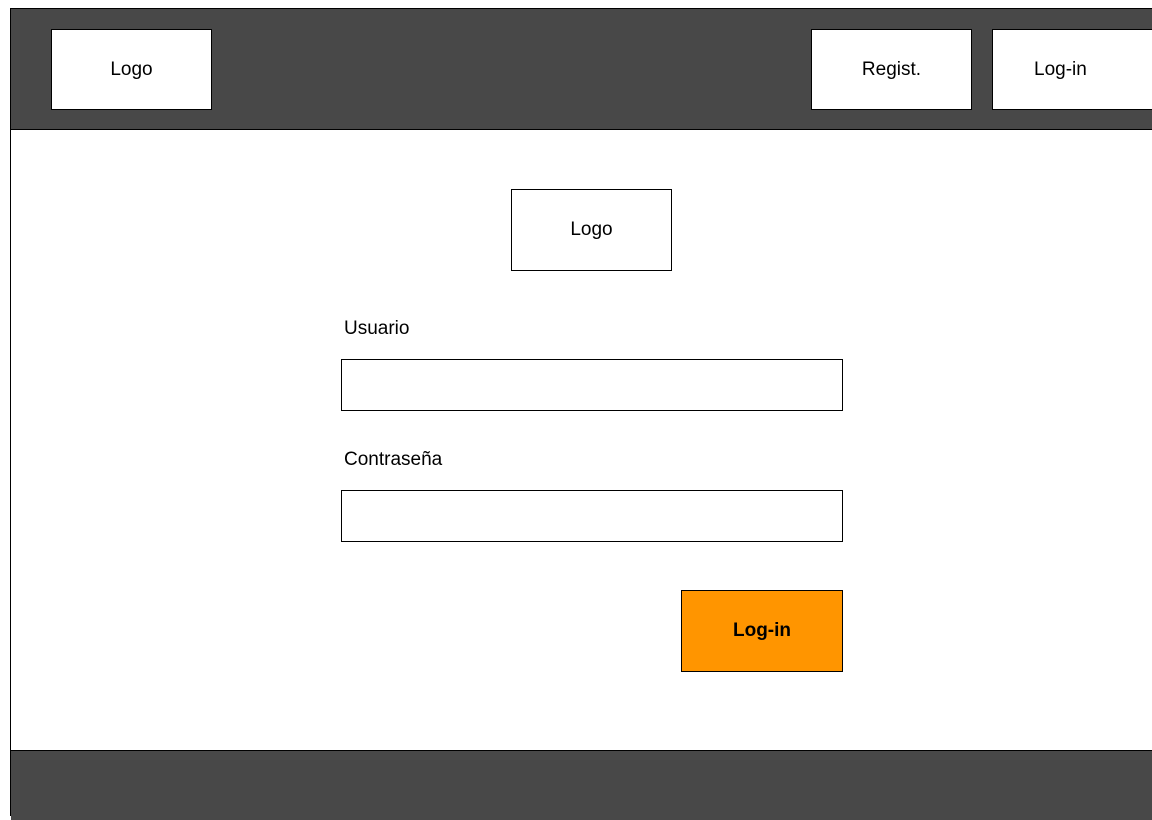 This screenshot has height=820, width=1152. I want to click on register-button: Regist., so click(891, 69).